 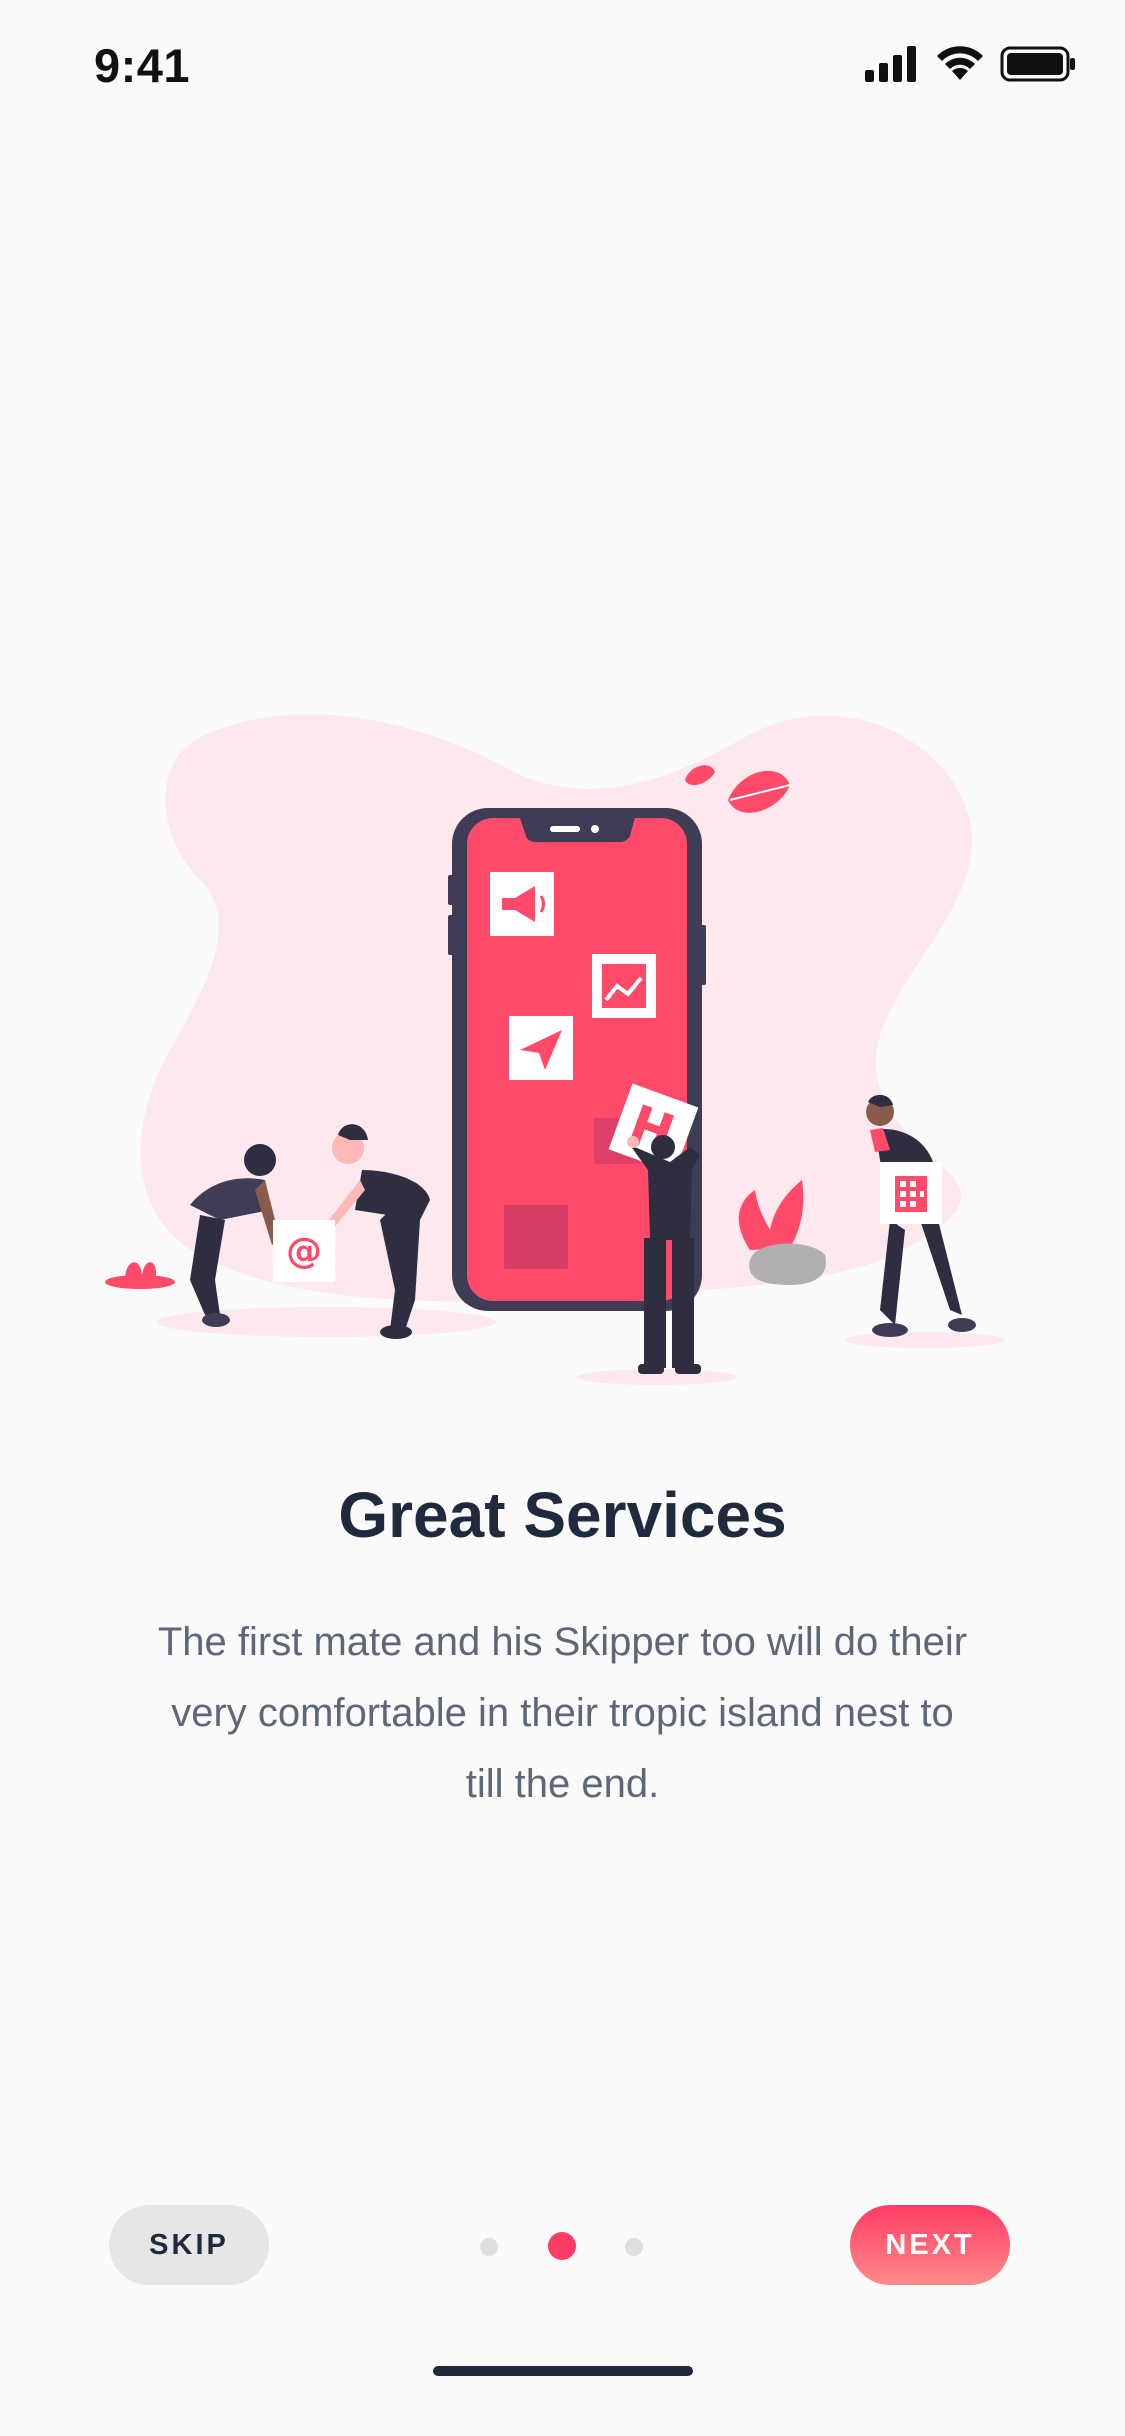 I want to click on page-indicator, so click(x=562, y=2246).